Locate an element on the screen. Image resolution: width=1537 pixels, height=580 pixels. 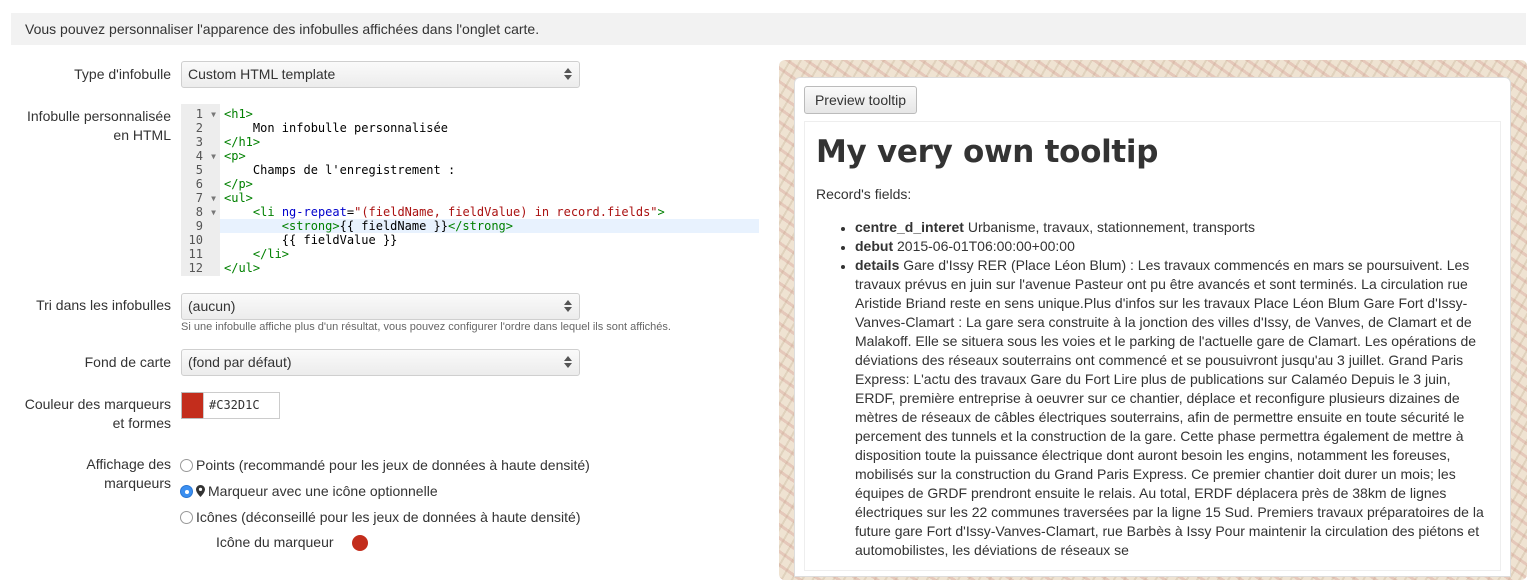
code-line-10: {{ fieldValue }} is located at coordinates (311, 240).